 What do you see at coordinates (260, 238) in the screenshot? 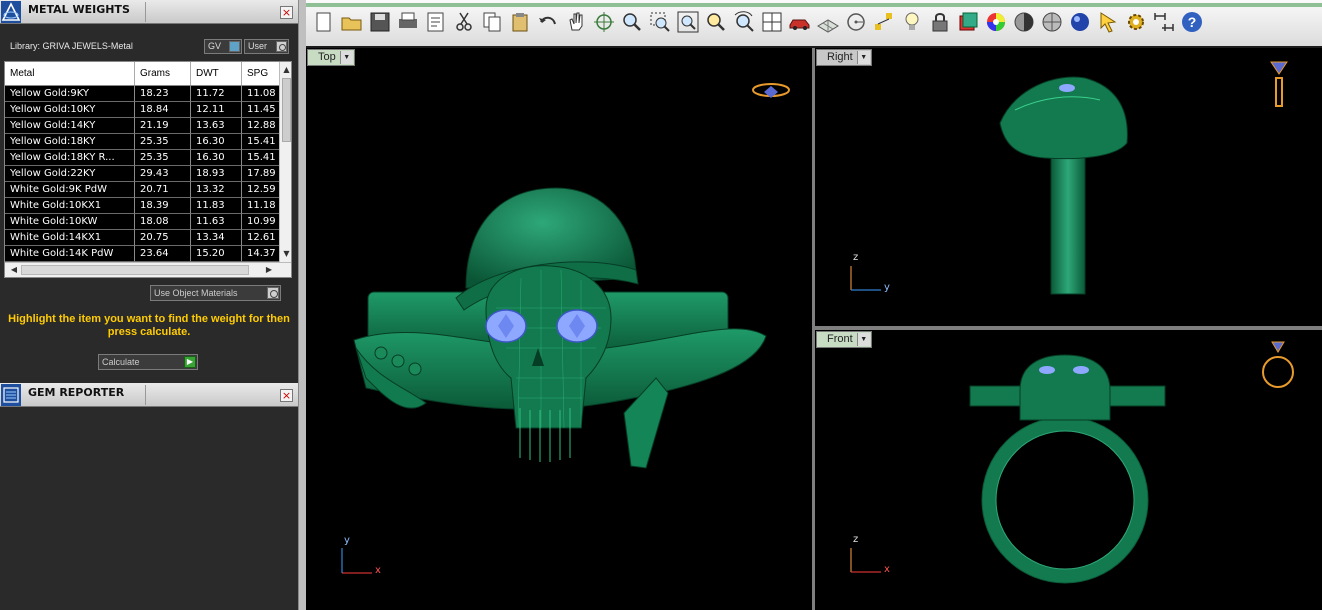
I see `cell-spg: 12.61` at bounding box center [260, 238].